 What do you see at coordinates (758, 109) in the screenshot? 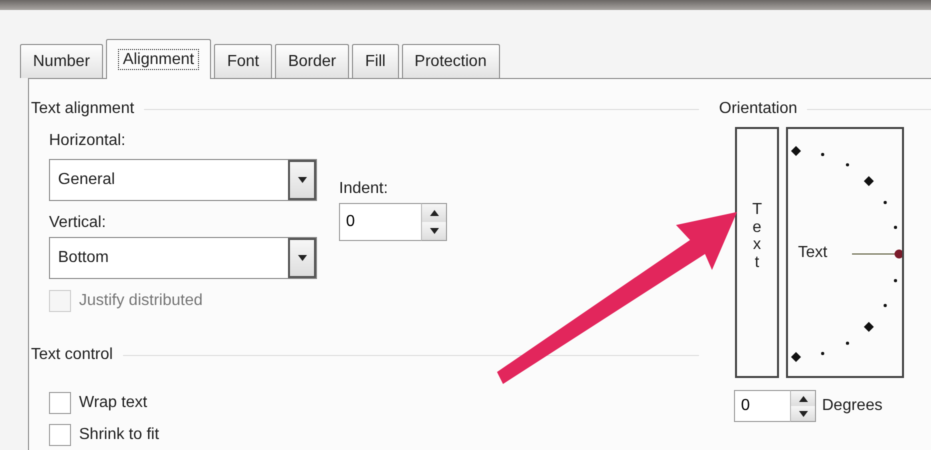
I see `section-title: Orientation` at bounding box center [758, 109].